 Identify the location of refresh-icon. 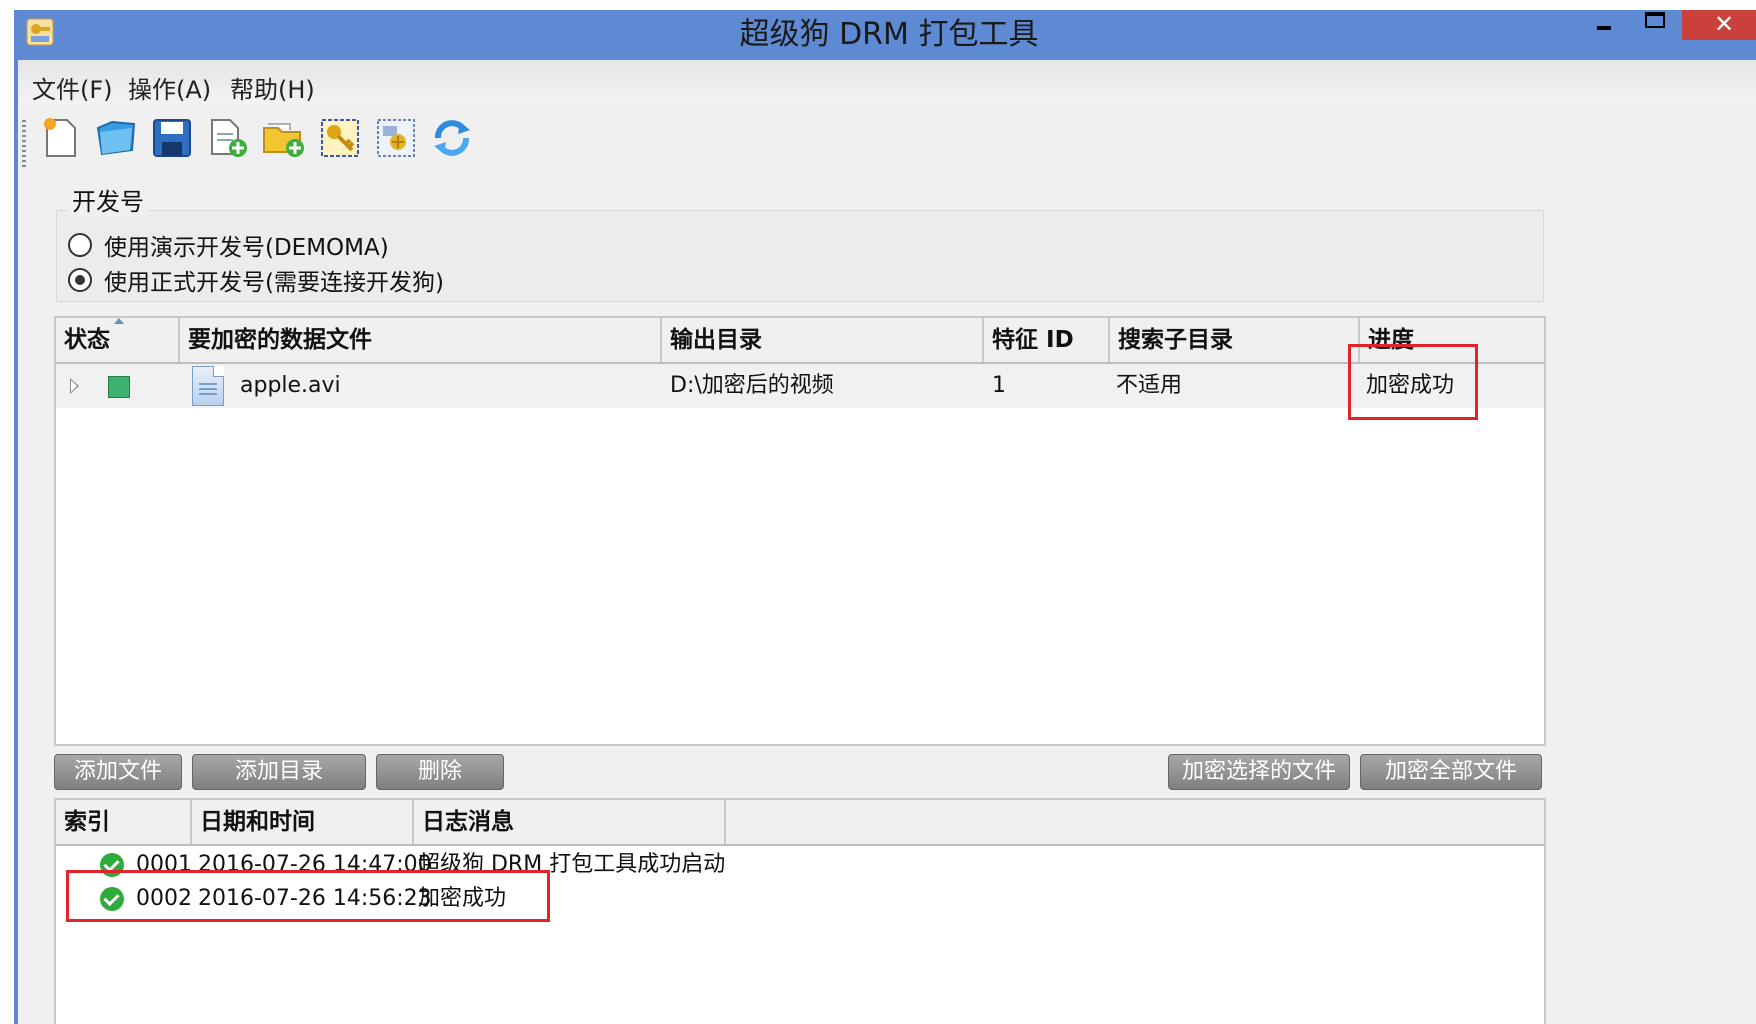
(452, 138).